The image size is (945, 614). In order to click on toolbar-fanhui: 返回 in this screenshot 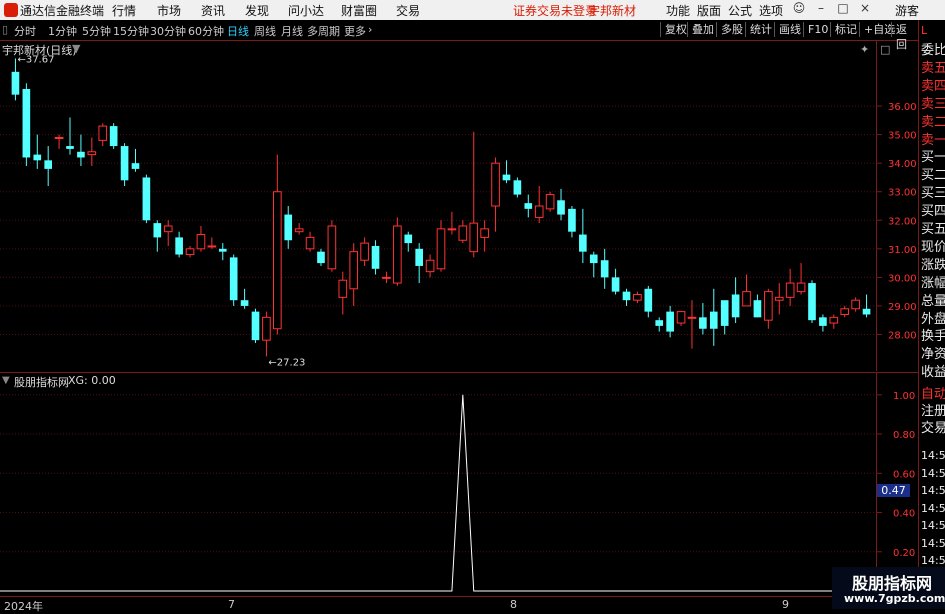, I will do `click(904, 36)`.